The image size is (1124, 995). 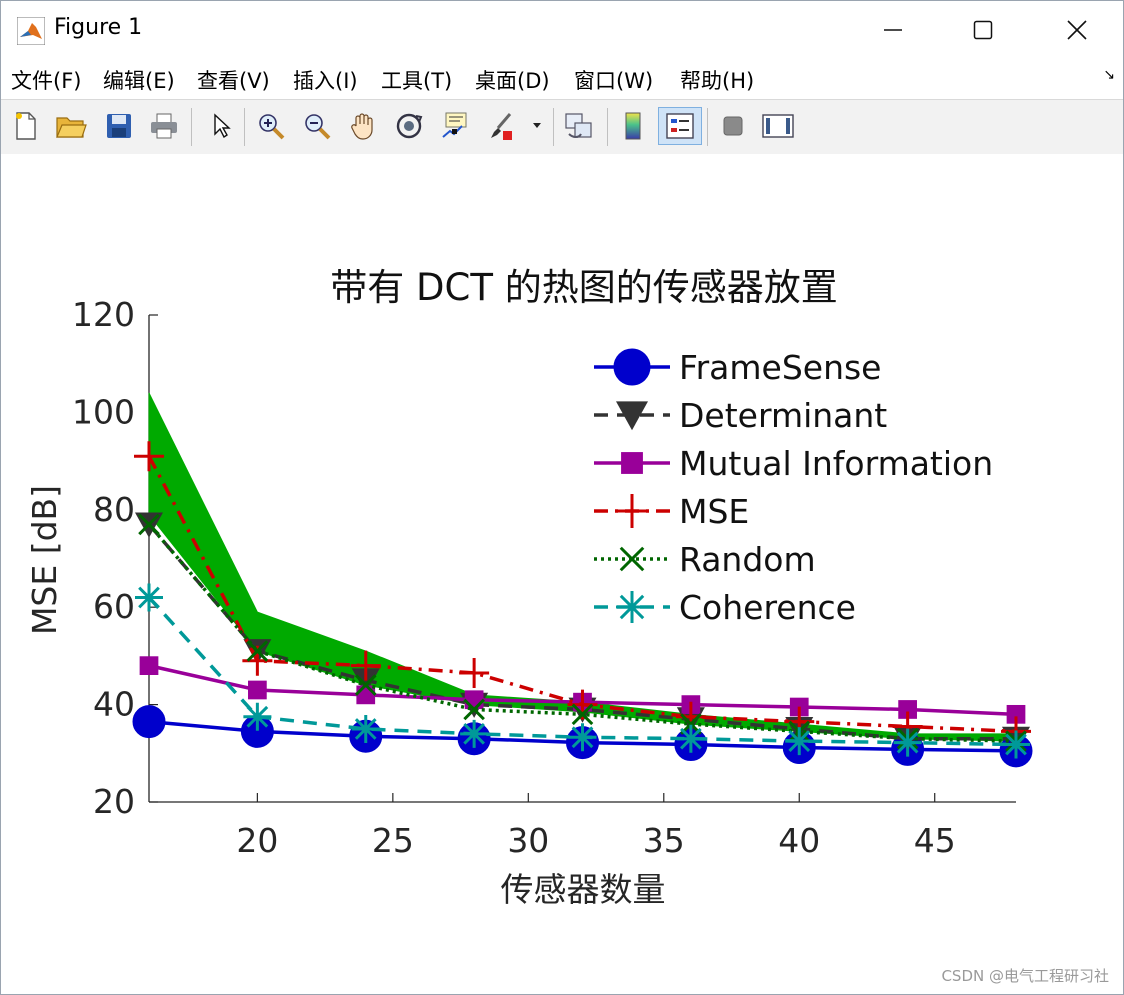 What do you see at coordinates (114, 509) in the screenshot?
I see `y-tick-label: 80` at bounding box center [114, 509].